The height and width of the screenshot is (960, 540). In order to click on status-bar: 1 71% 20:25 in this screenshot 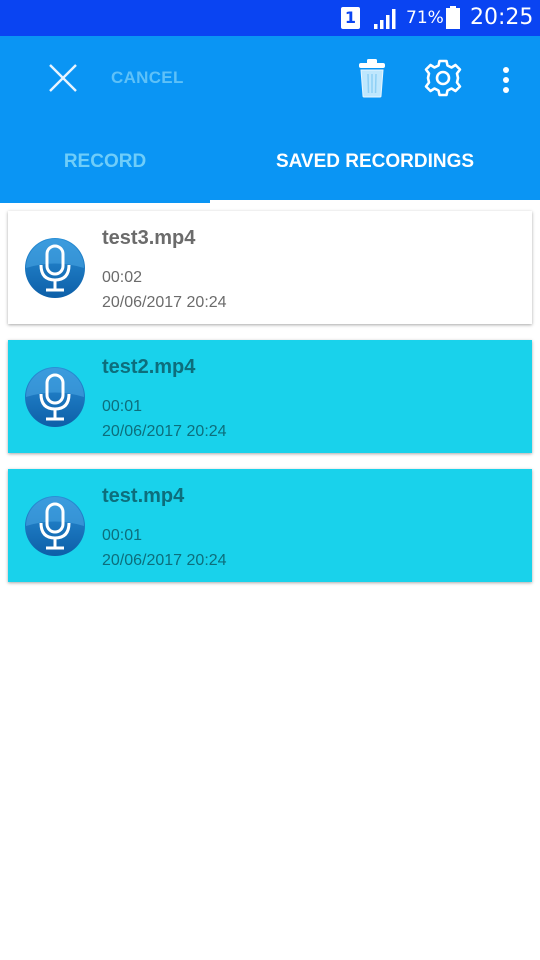, I will do `click(270, 18)`.